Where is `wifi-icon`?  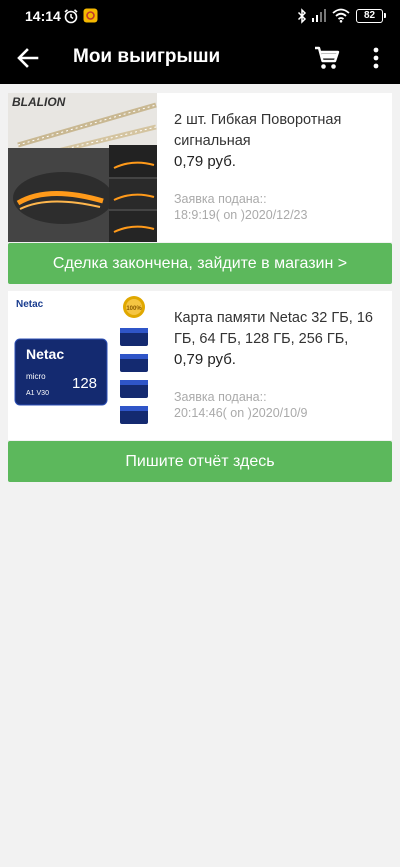 wifi-icon is located at coordinates (341, 15).